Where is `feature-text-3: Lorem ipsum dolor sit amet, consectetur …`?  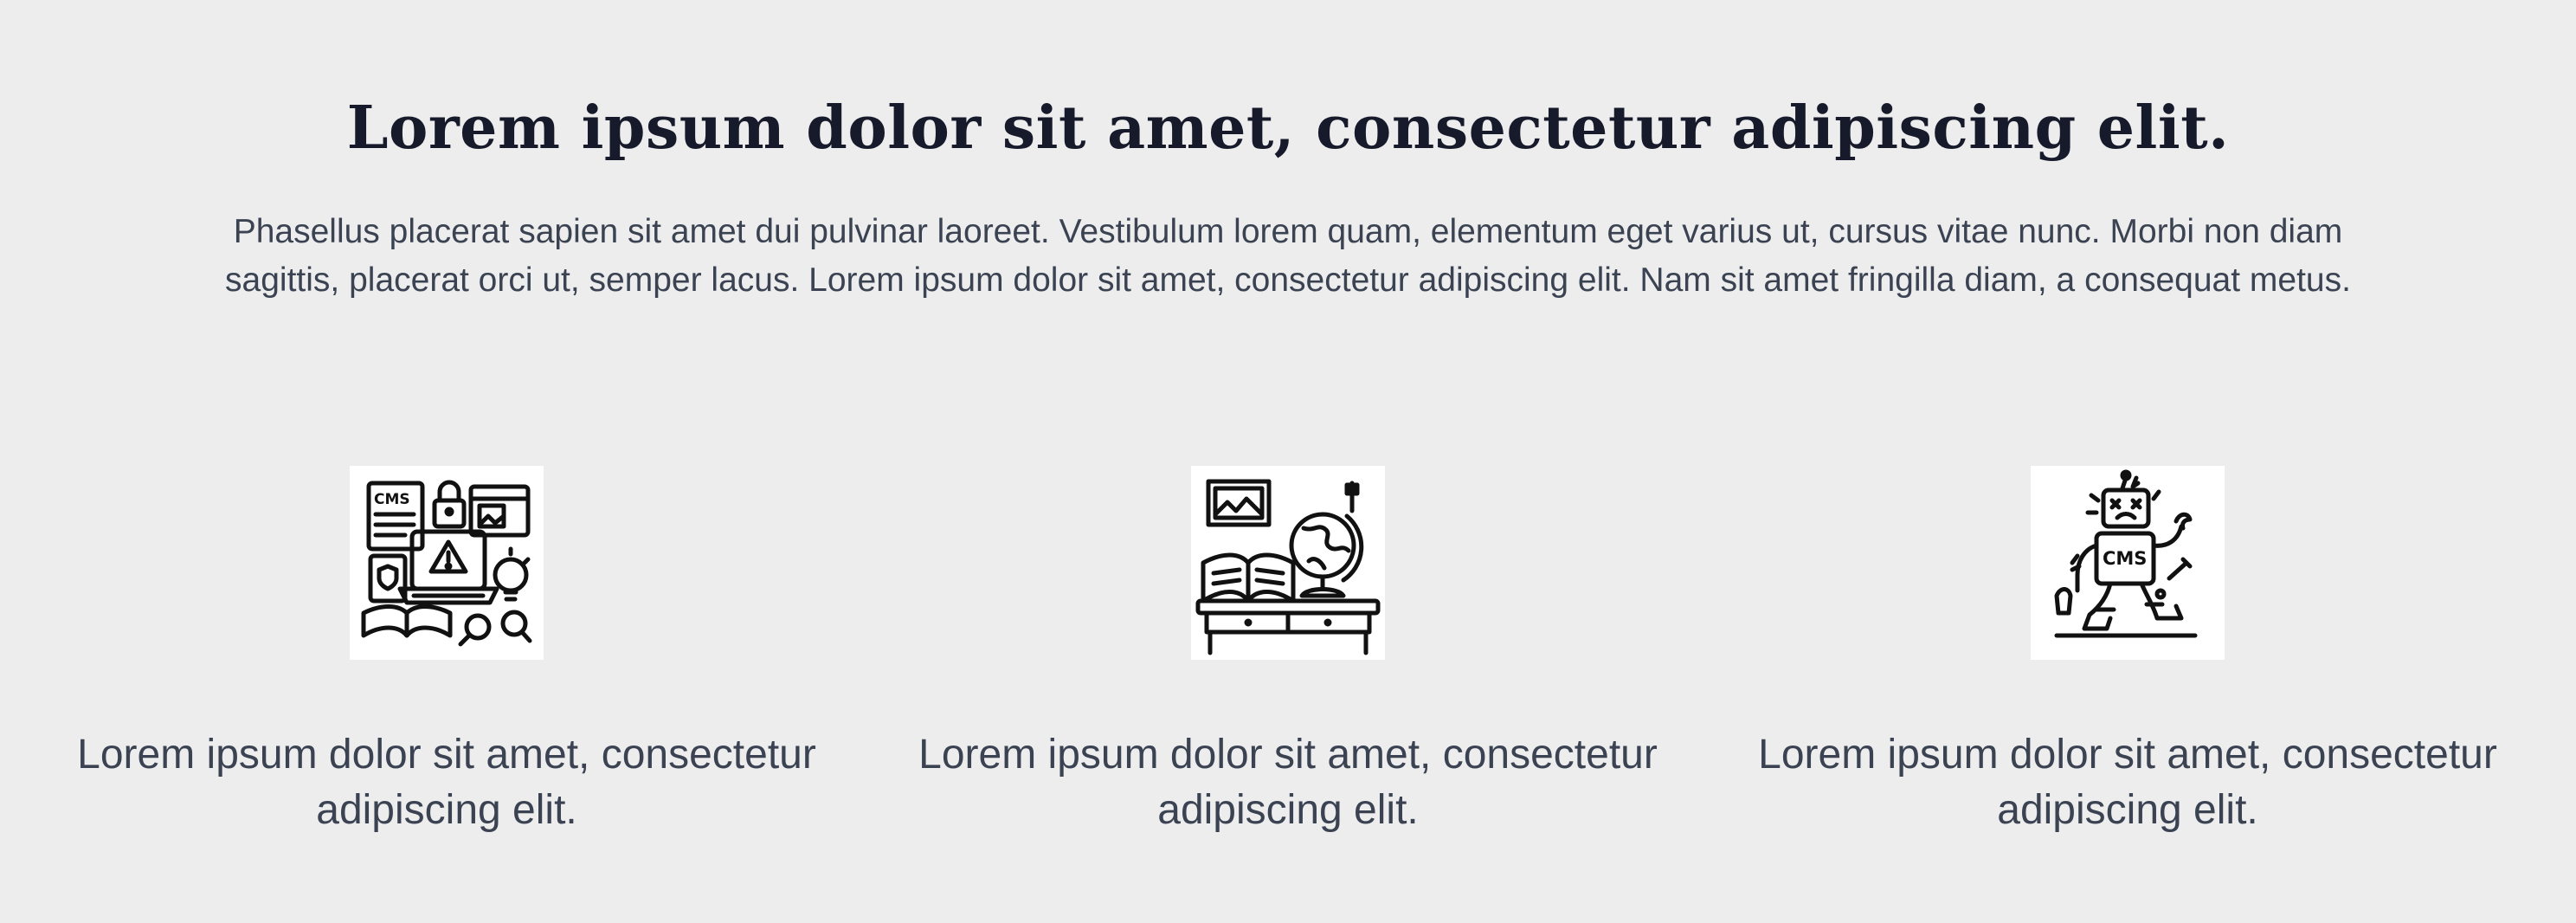
feature-text-3: Lorem ipsum dolor sit amet, consectetur … is located at coordinates (2127, 782).